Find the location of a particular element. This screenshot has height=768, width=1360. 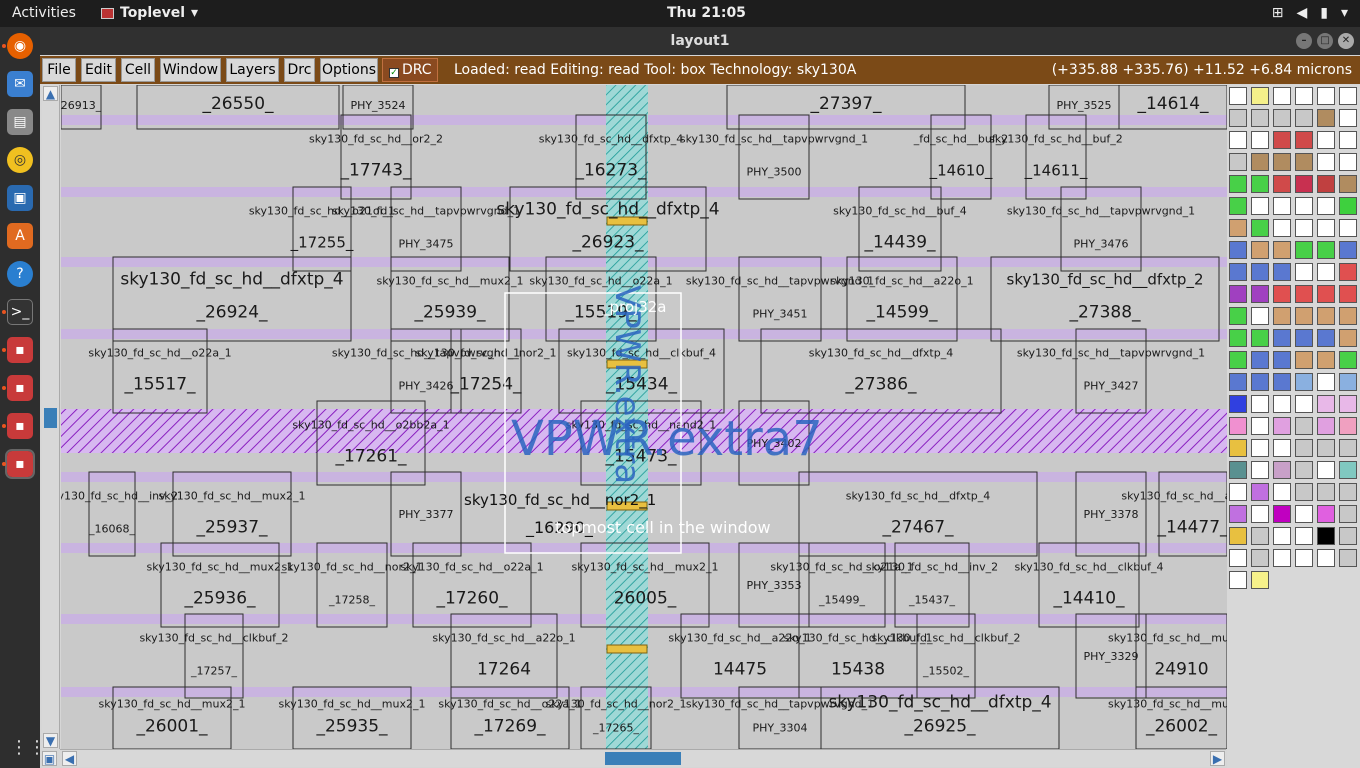

terminal-icon: >_ is located at coordinates (20, 312).